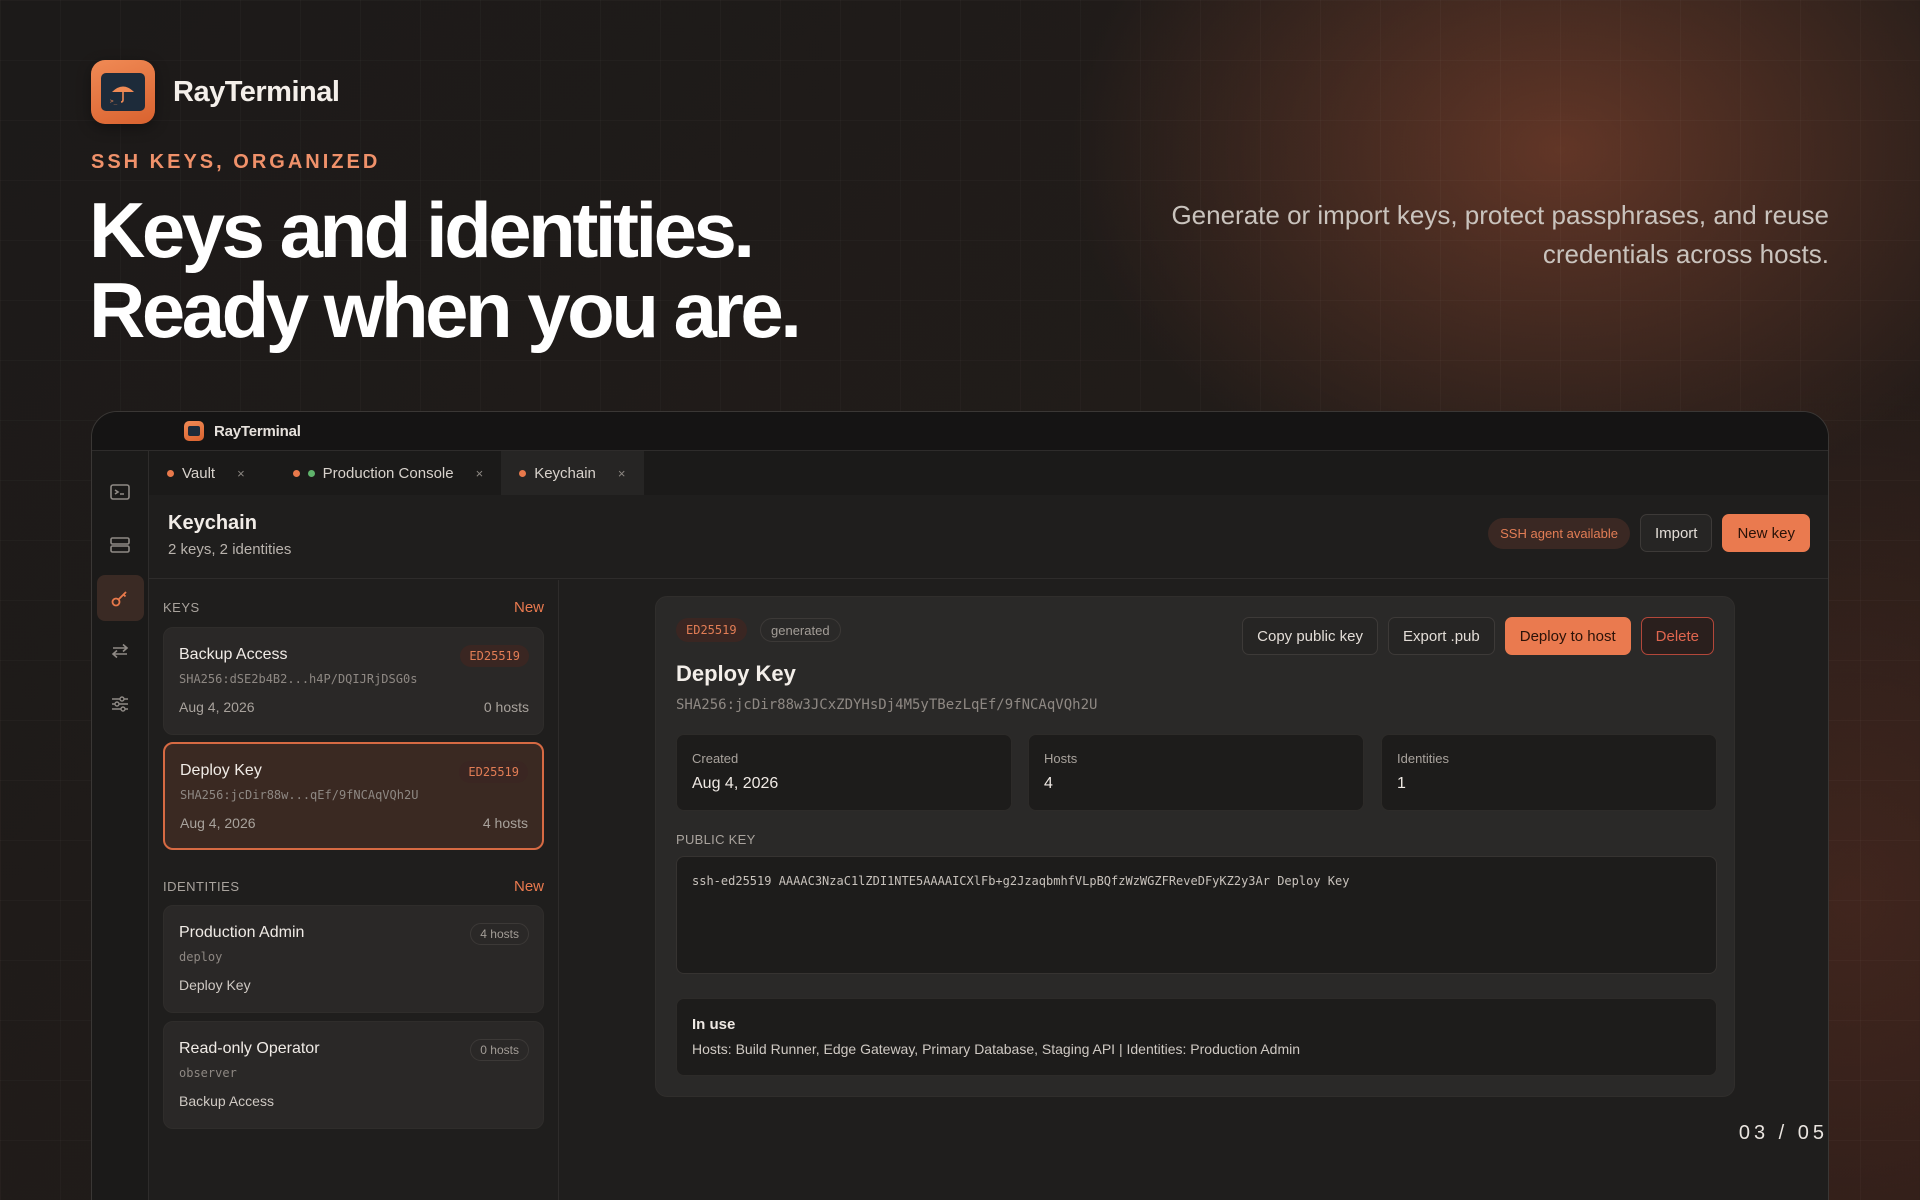  I want to click on identity-key: Backup Access, so click(226, 1101).